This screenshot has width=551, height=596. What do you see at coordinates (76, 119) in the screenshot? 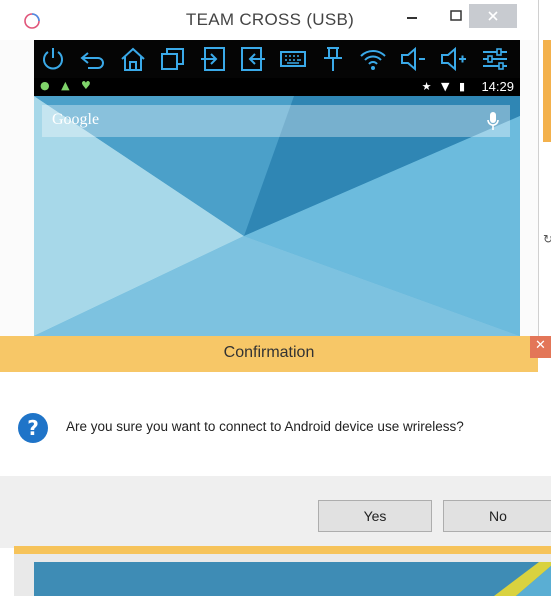
I see `search-placeholder: Google` at bounding box center [76, 119].